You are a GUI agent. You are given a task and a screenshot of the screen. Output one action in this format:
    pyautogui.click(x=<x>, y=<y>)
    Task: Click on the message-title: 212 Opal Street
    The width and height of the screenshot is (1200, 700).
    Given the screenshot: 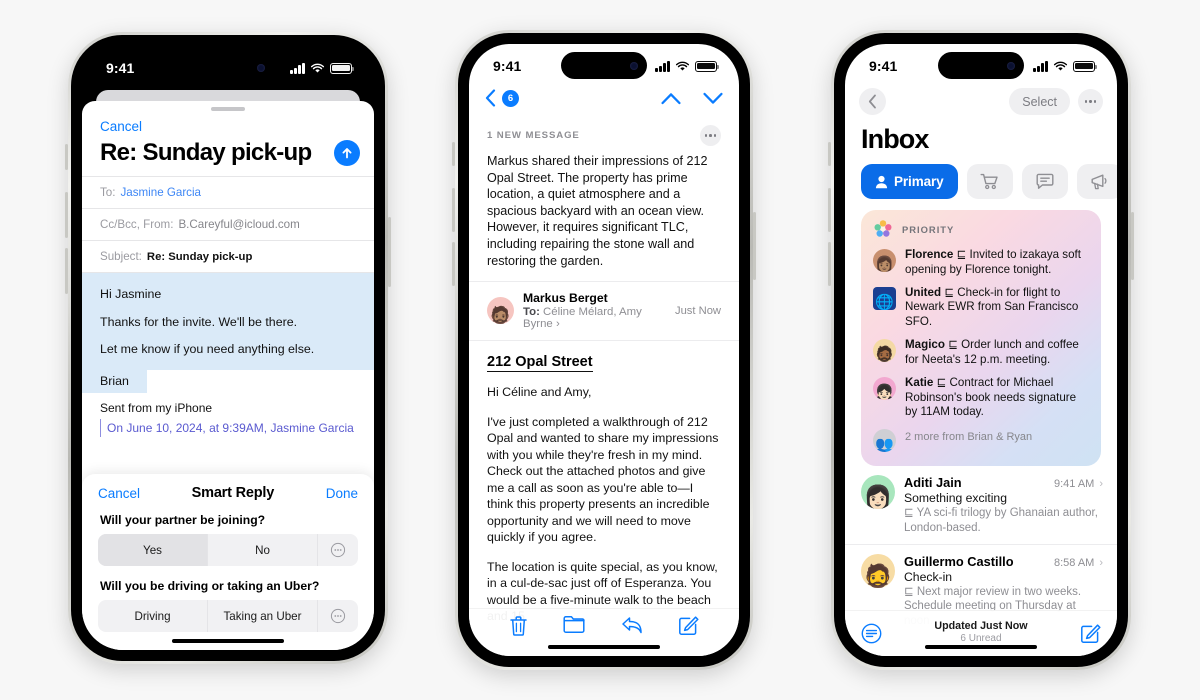 What is the action you would take?
    pyautogui.click(x=540, y=363)
    